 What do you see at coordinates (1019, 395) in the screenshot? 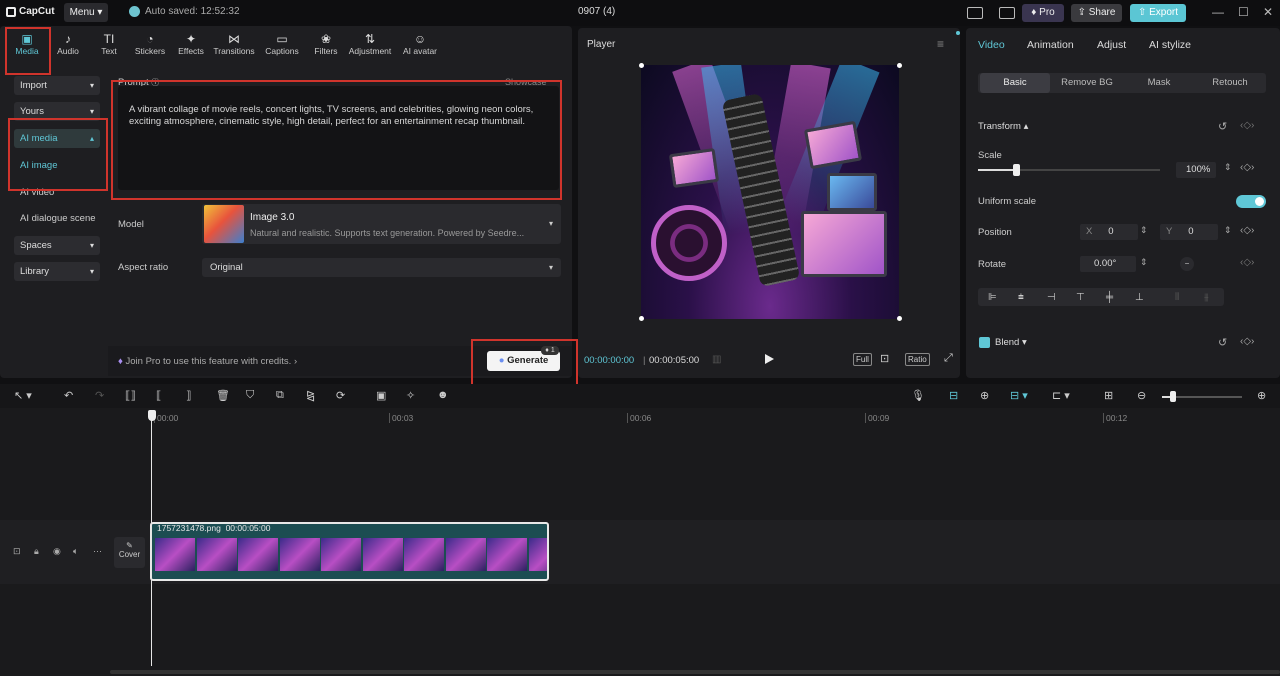
I see `link-icon: ⊟ ▾` at bounding box center [1019, 395].